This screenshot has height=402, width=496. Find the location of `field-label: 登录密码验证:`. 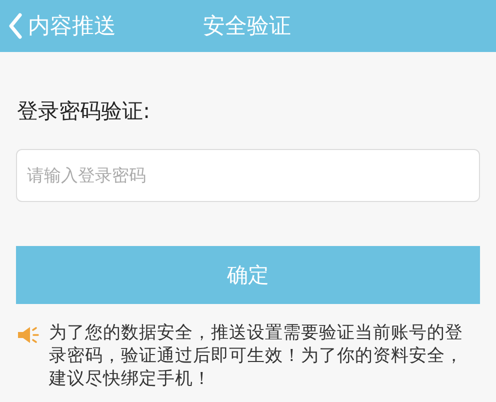

field-label: 登录密码验证: is located at coordinates (84, 111).